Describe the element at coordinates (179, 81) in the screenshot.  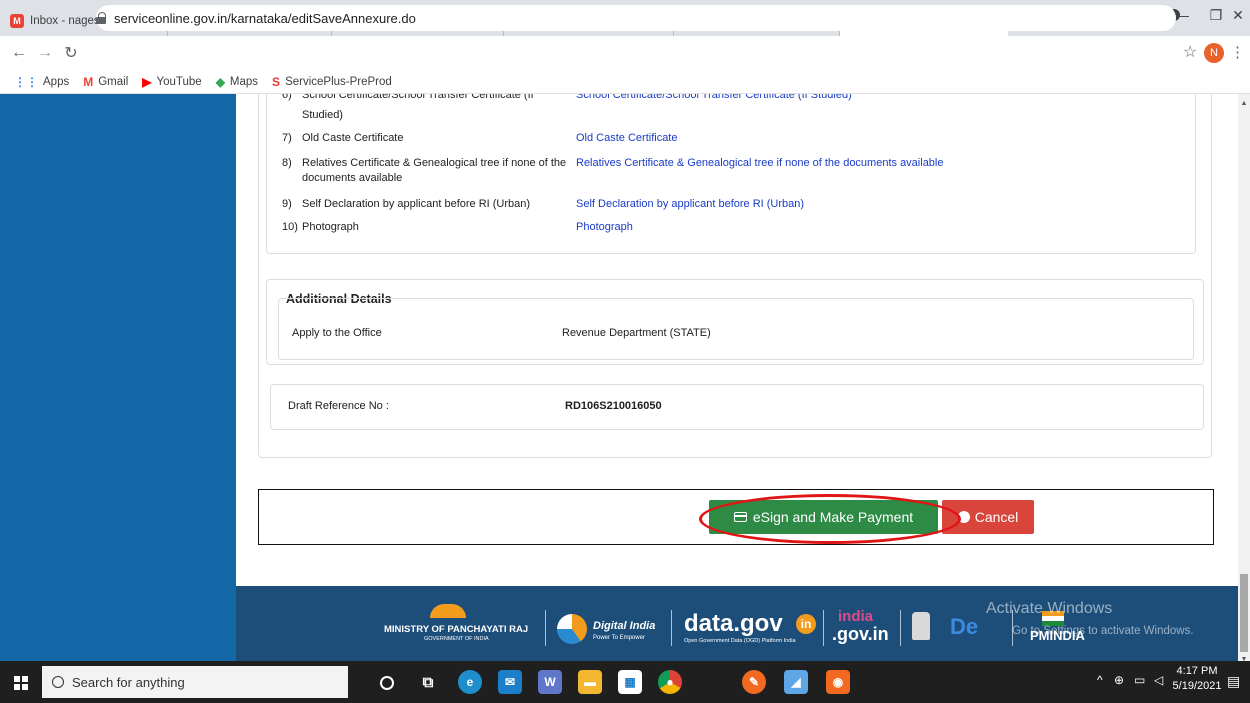
I see `bookmark-label: YouTube` at that location.